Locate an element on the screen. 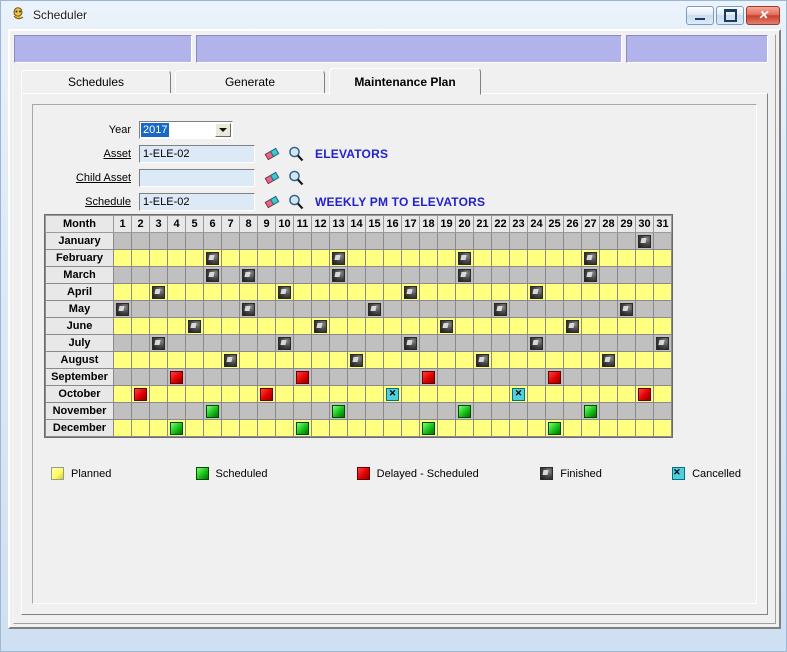  child-asset-input is located at coordinates (197, 178).